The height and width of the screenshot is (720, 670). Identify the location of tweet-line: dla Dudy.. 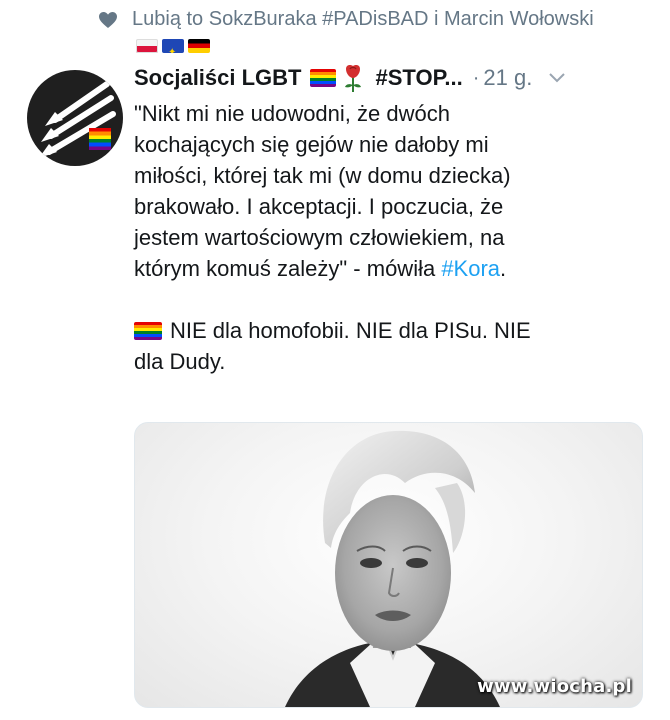
(180, 361).